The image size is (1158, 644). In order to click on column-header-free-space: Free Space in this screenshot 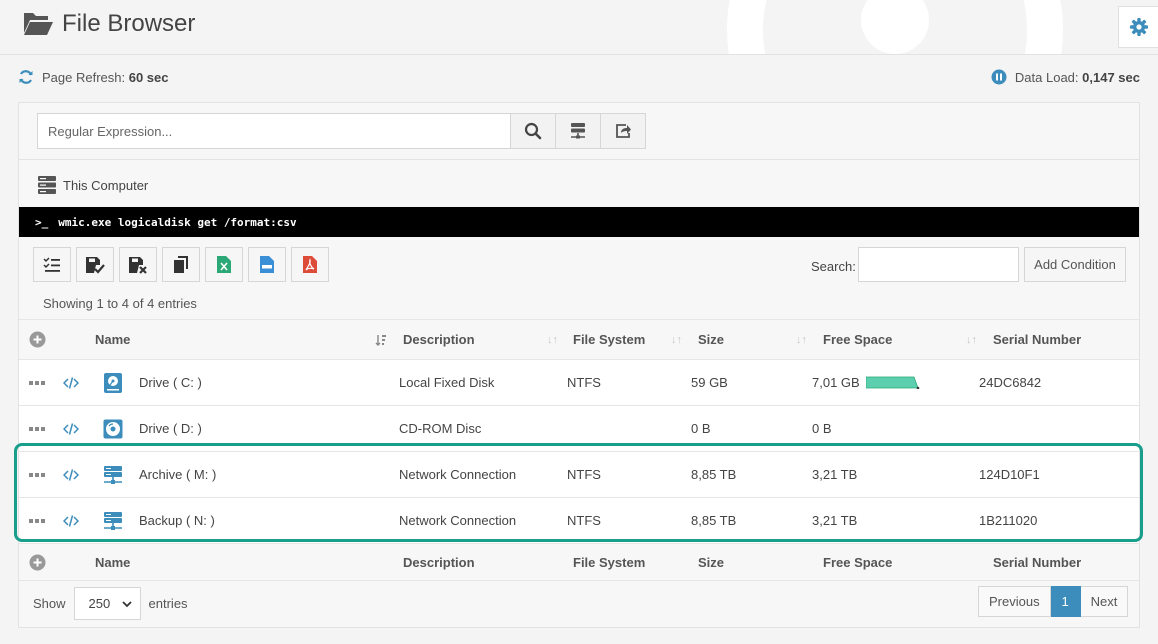, I will do `click(857, 339)`.